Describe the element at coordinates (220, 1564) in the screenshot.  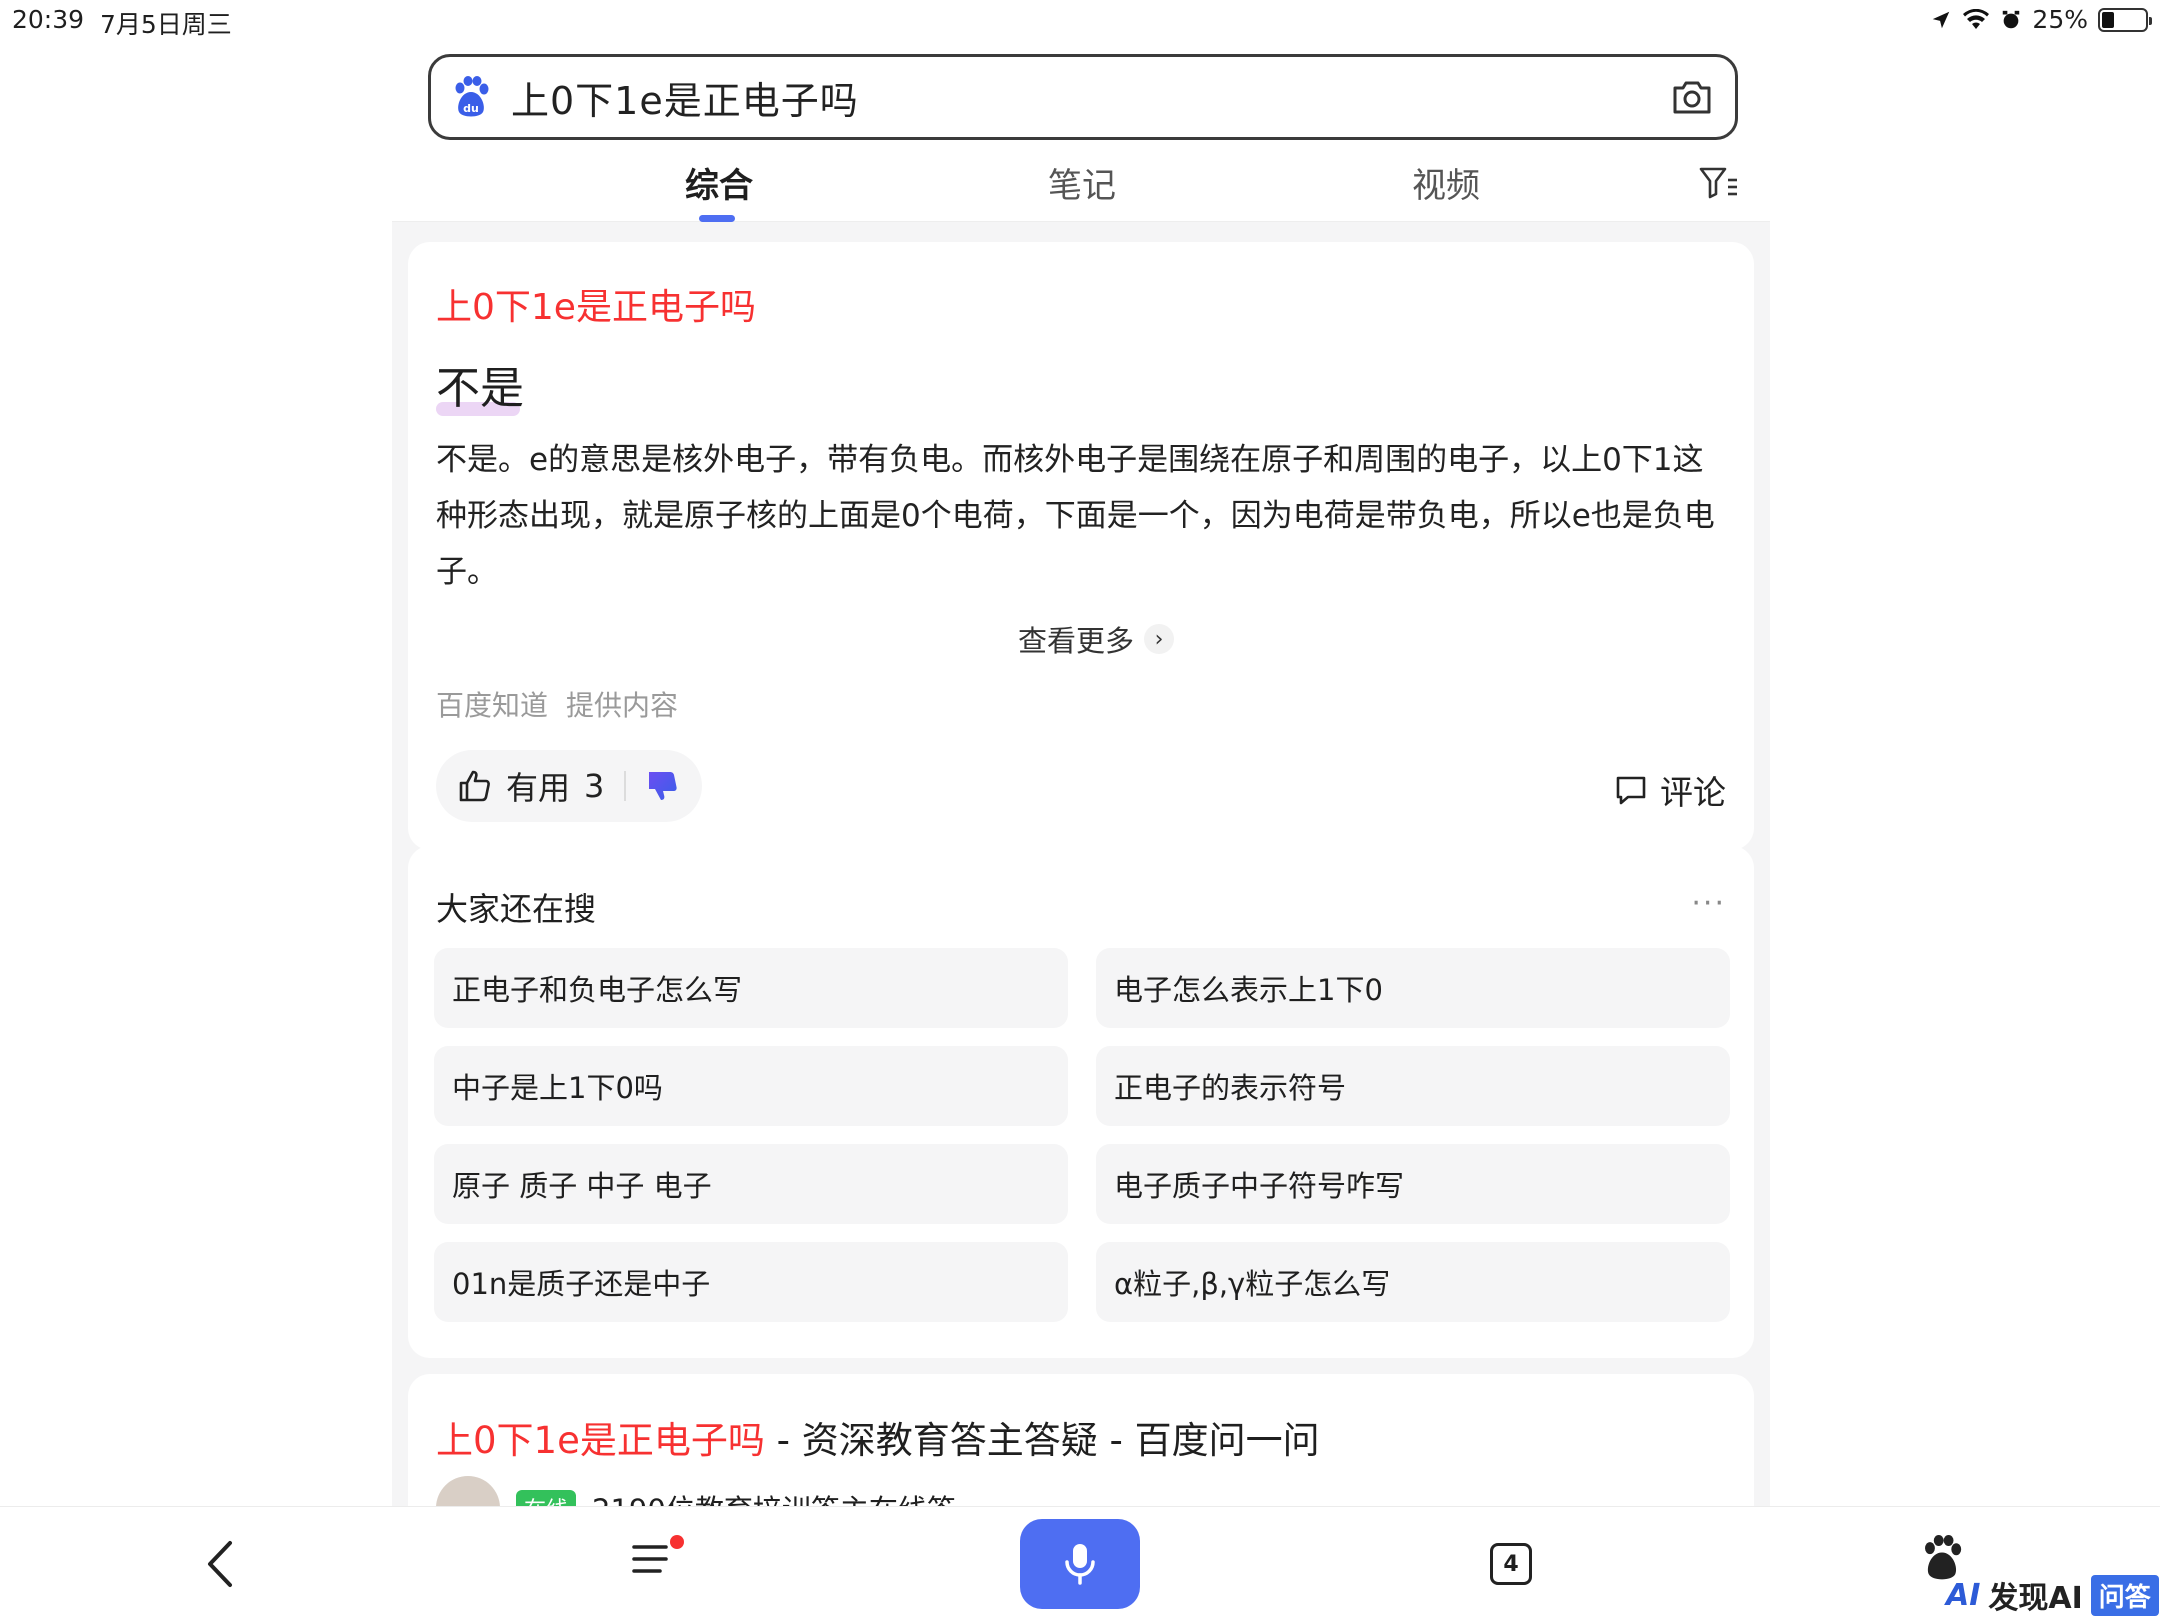
I see `back-icon` at that location.